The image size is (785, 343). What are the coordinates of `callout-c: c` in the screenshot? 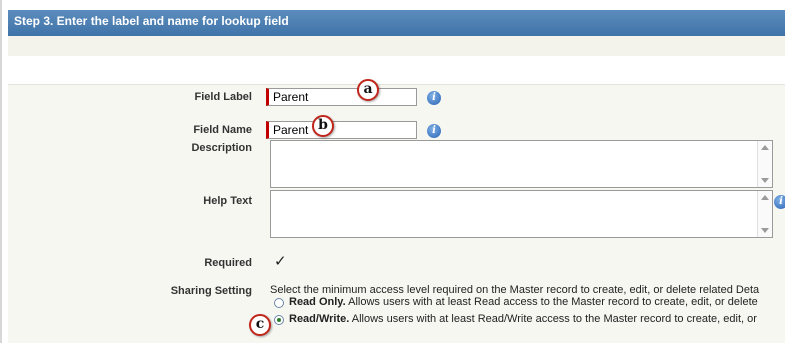 It's located at (260, 325).